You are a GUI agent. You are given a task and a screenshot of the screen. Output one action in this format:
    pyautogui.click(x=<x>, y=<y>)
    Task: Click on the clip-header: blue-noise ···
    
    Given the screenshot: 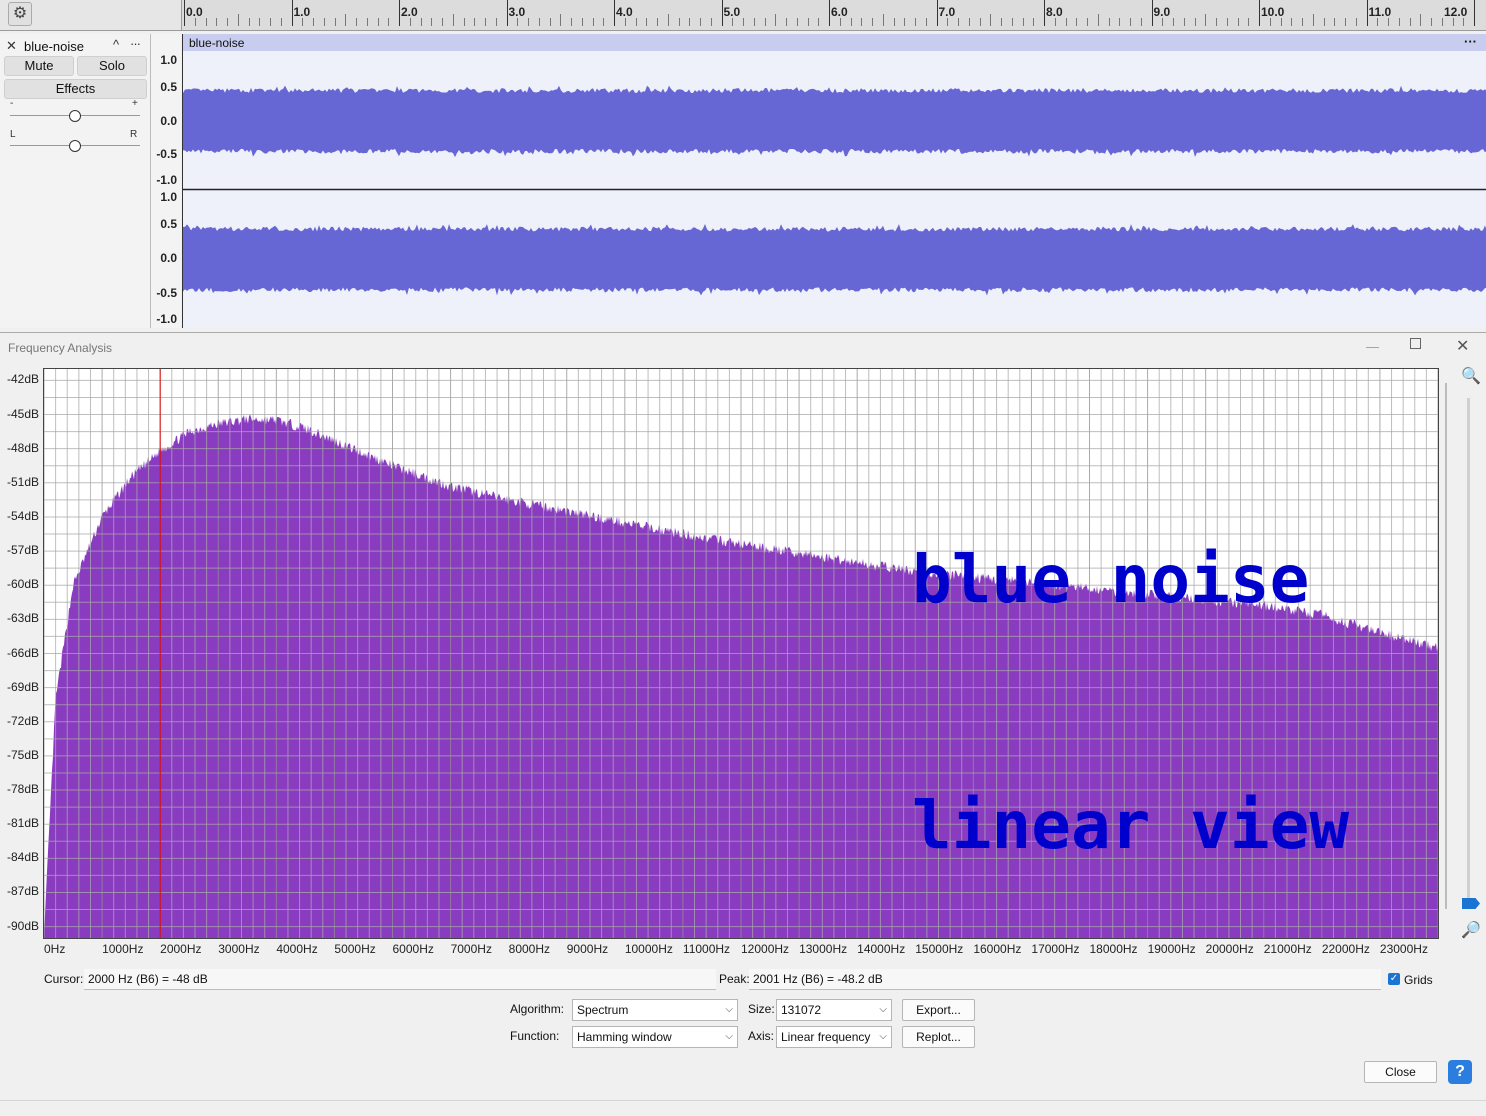 What is the action you would take?
    pyautogui.click(x=834, y=42)
    